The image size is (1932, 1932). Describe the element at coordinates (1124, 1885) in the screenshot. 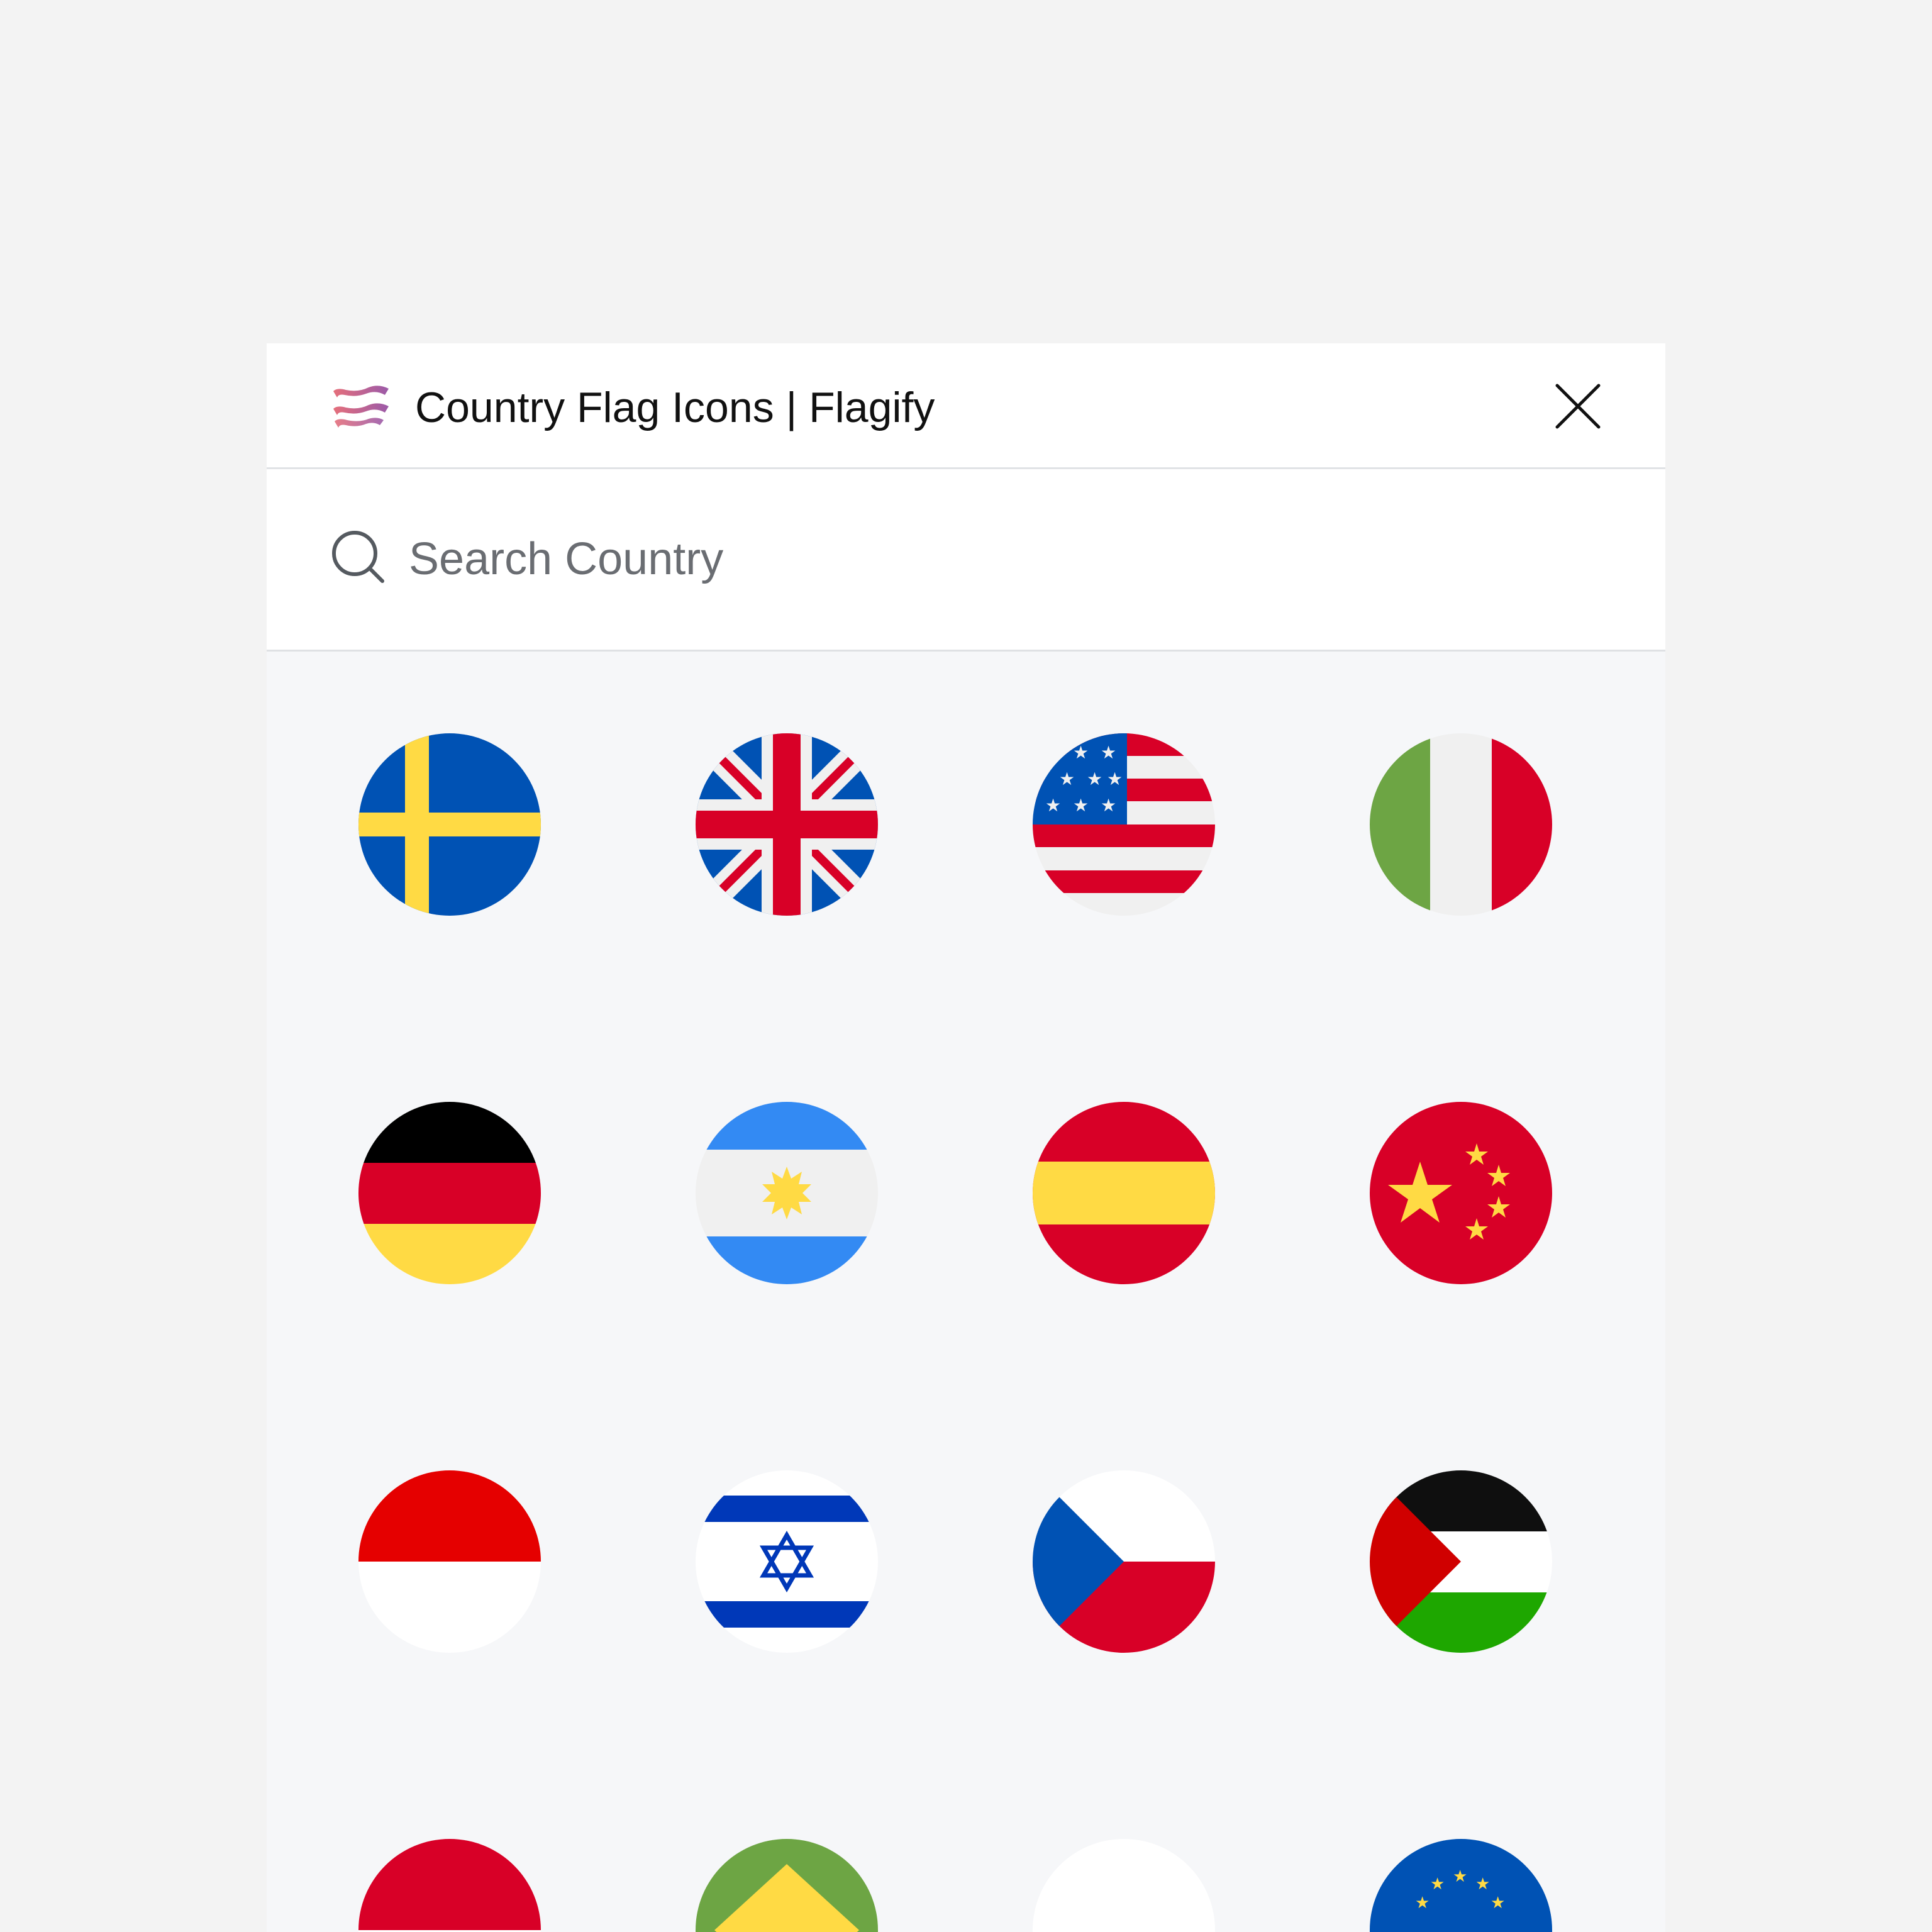

I see `white-flag-icon` at that location.